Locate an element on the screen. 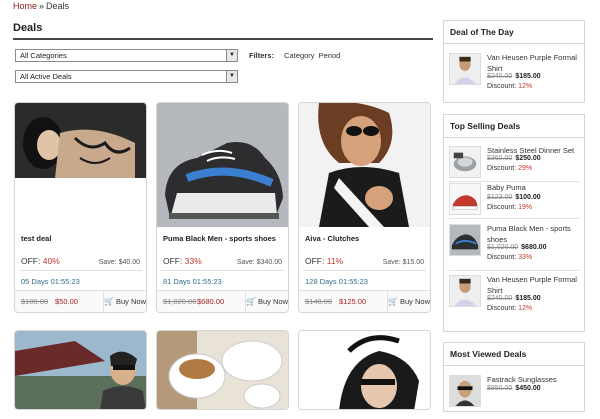  sidebar-deal-discount: Discount: 33% is located at coordinates (509, 257).